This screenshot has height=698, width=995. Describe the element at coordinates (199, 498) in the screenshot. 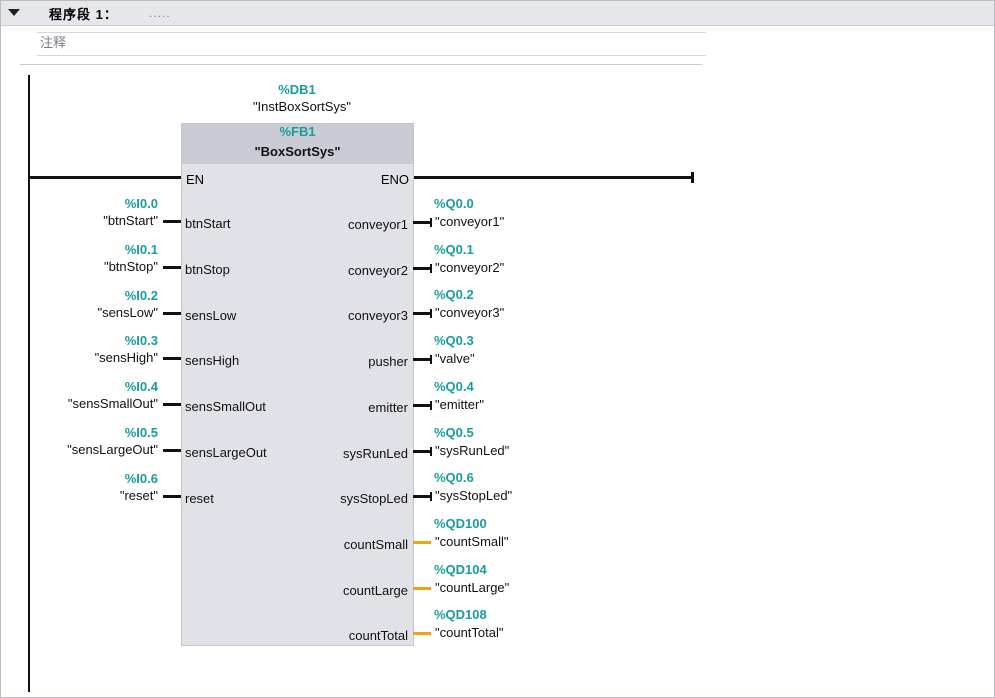

I see `input-pin-label: reset` at that location.